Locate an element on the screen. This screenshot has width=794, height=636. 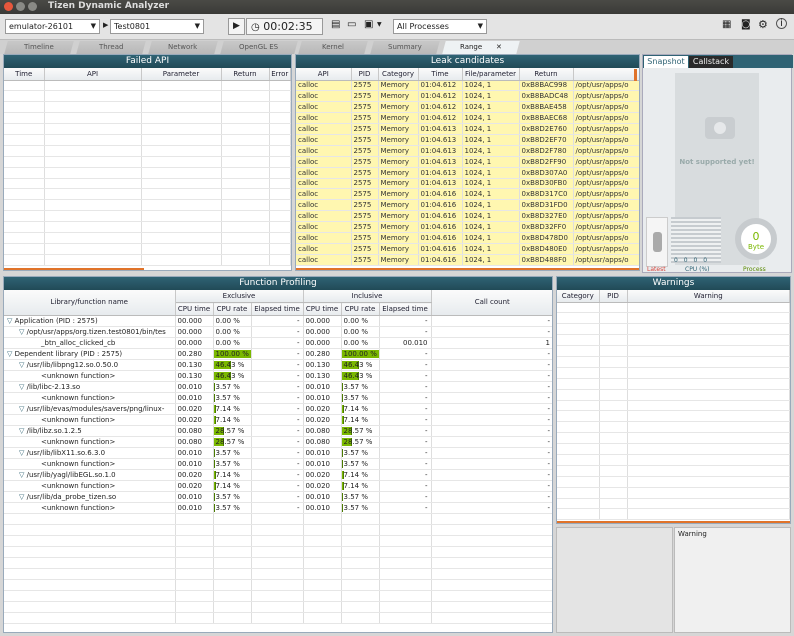
app-select: Test0801 ▼ is located at coordinates (157, 26).